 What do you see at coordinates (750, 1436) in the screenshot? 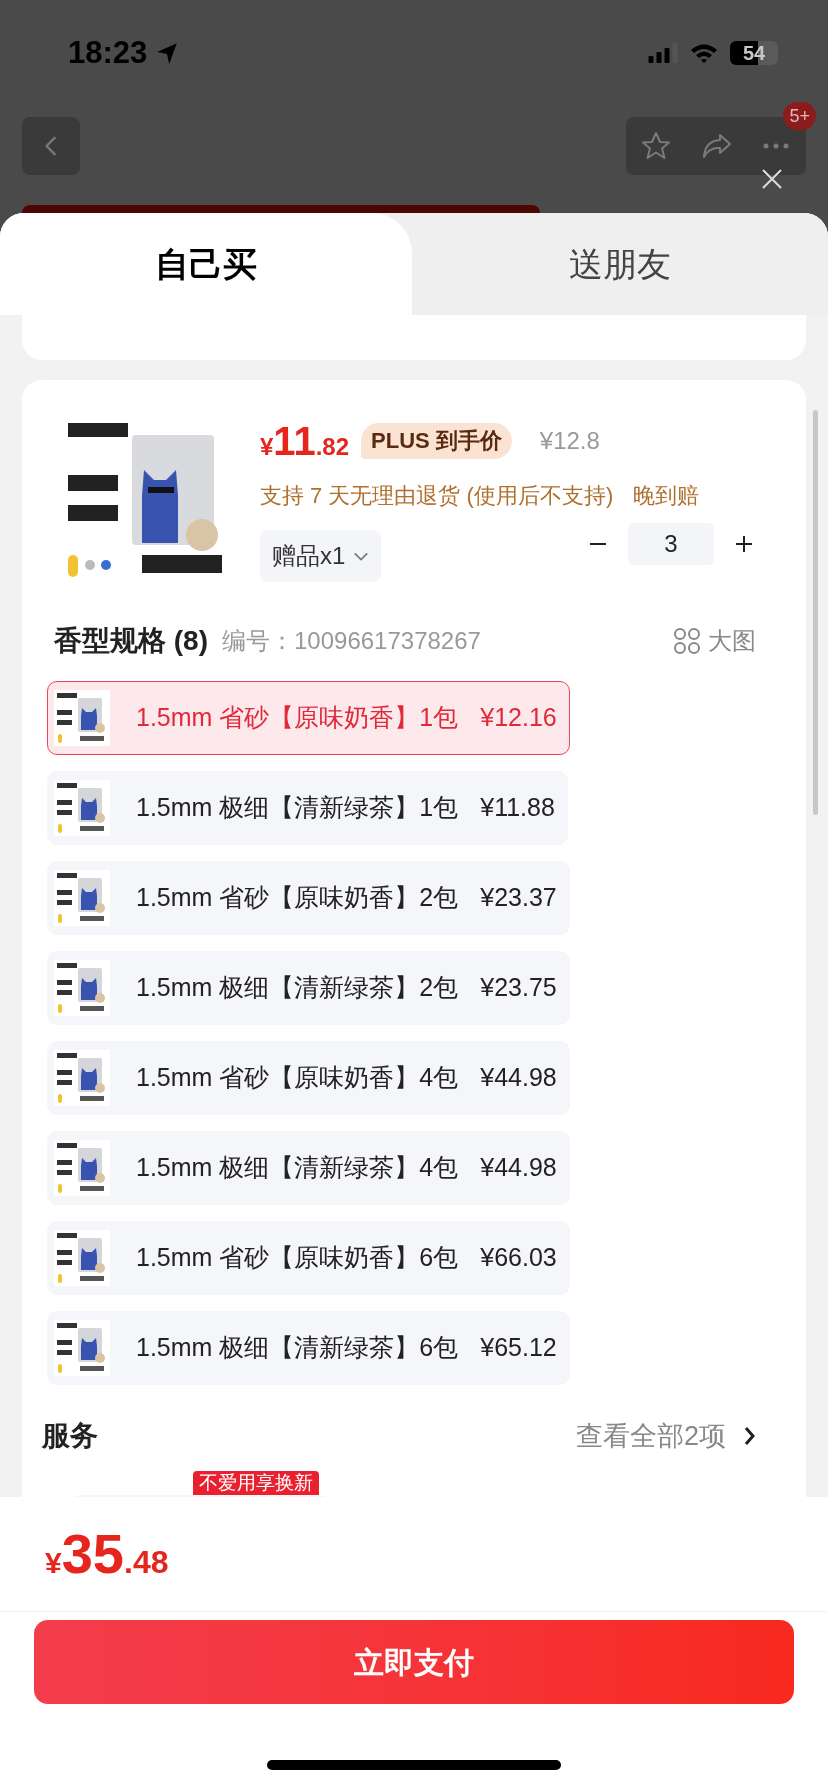
I see `chevron-right-icon` at bounding box center [750, 1436].